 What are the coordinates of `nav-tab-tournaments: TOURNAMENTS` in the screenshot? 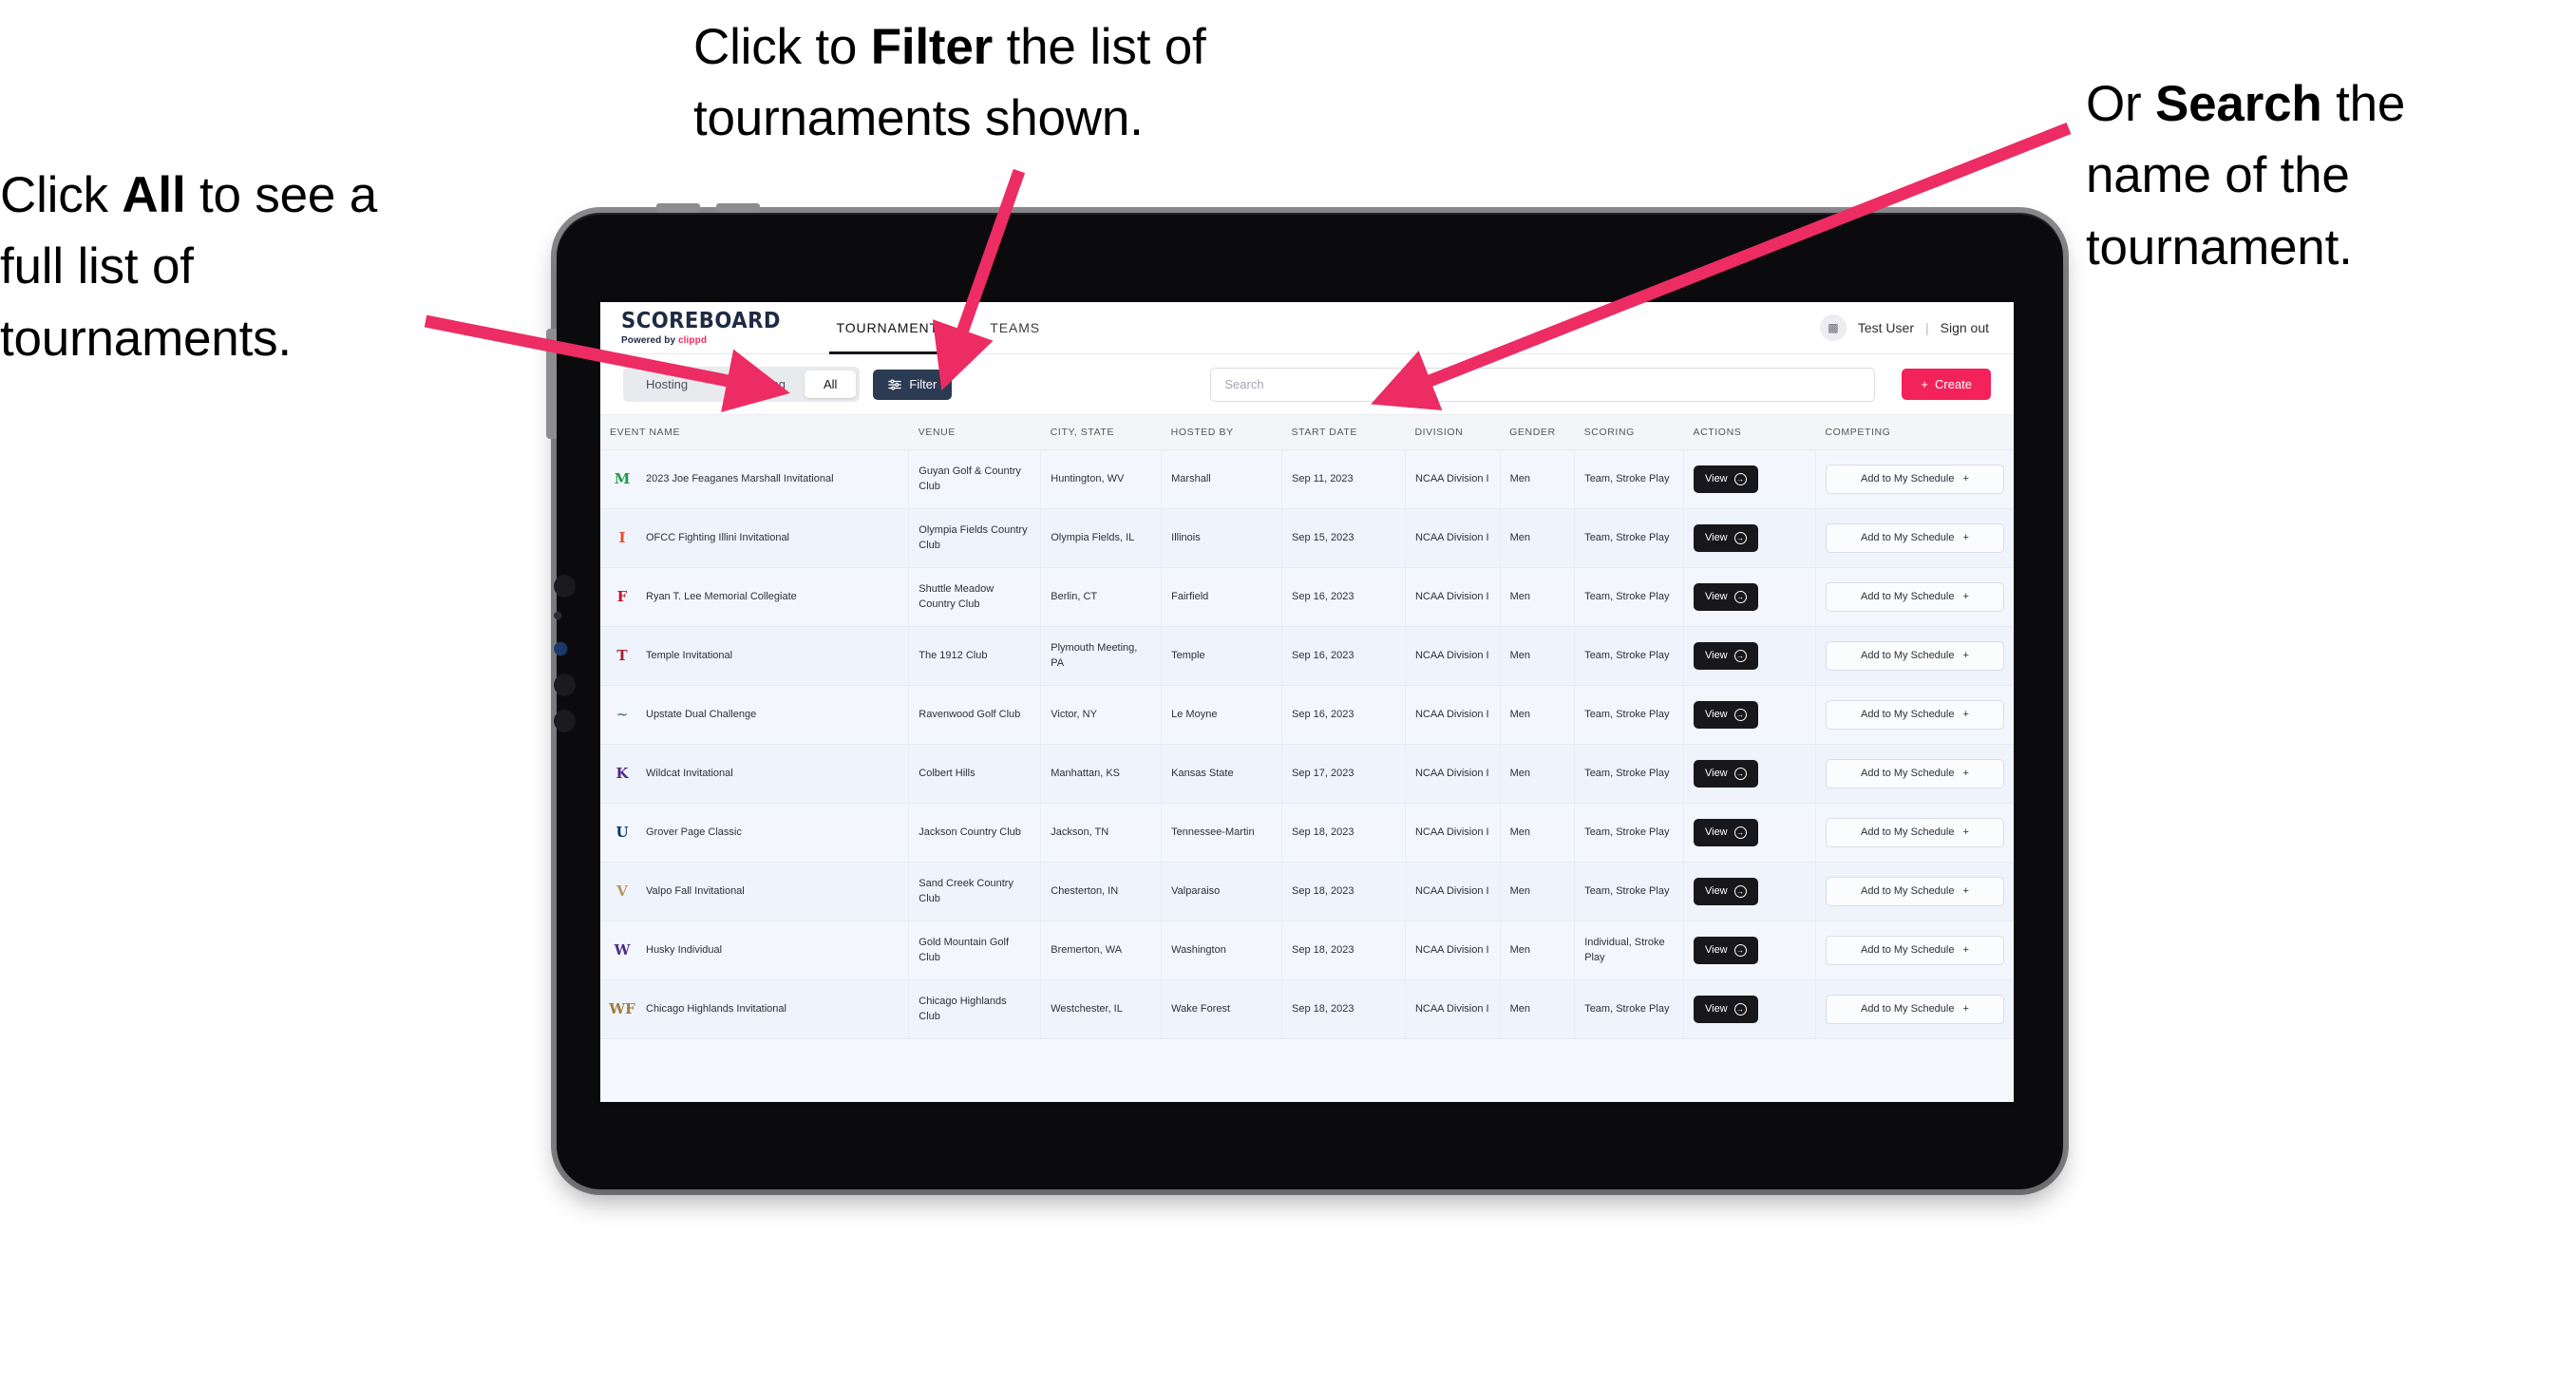 It's located at (893, 328).